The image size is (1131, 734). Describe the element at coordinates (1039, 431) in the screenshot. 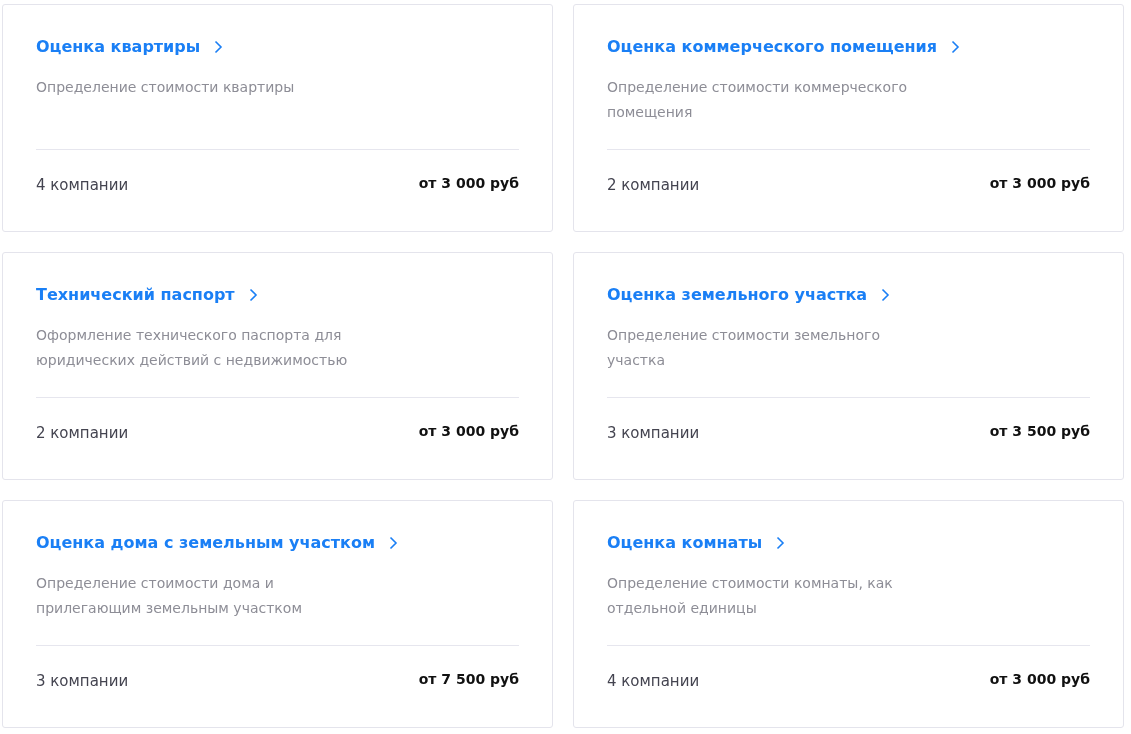

I see `price-label: от 3 500 руб` at that location.